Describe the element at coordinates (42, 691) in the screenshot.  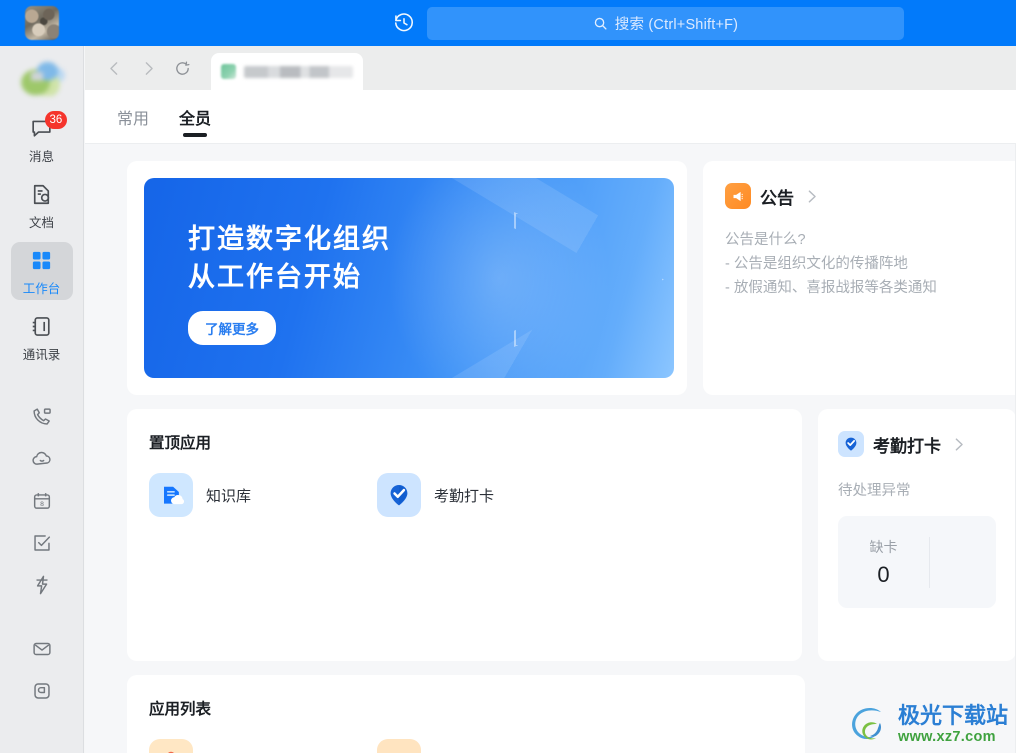
I see `apps-more-icon` at that location.